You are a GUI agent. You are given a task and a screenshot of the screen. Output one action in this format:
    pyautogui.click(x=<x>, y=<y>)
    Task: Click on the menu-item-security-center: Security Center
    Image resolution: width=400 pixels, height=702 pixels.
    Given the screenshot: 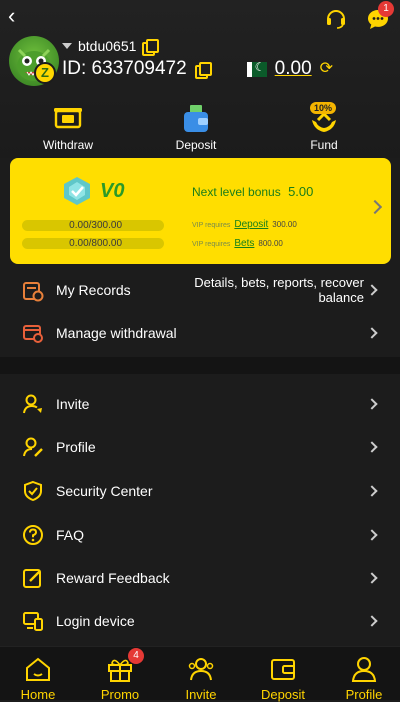 What is the action you would take?
    pyautogui.click(x=200, y=491)
    